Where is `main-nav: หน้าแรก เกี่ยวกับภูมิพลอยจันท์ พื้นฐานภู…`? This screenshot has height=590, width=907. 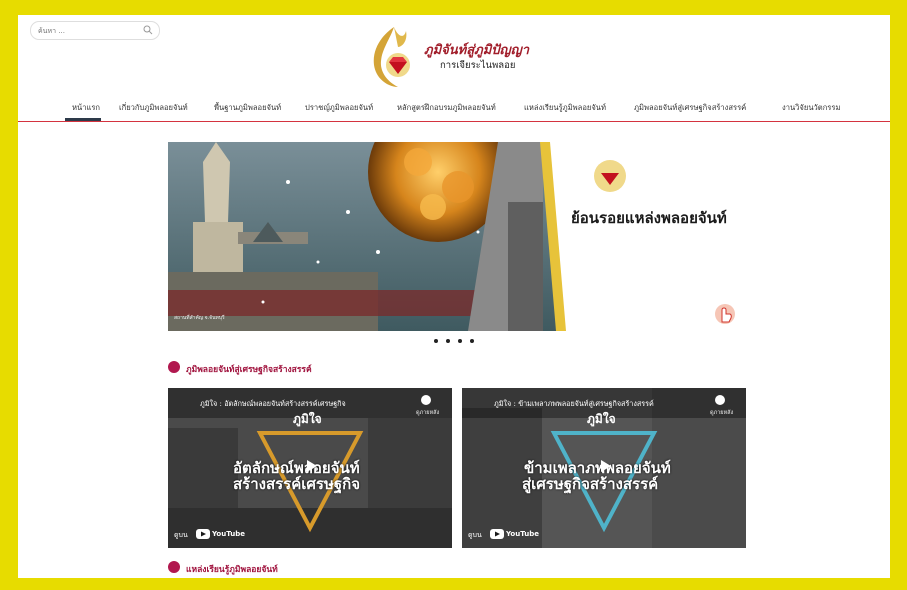
main-nav: หน้าแรก เกี่ยวกับภูมิพลอยจันท์ พื้นฐานภู… is located at coordinates (454, 108).